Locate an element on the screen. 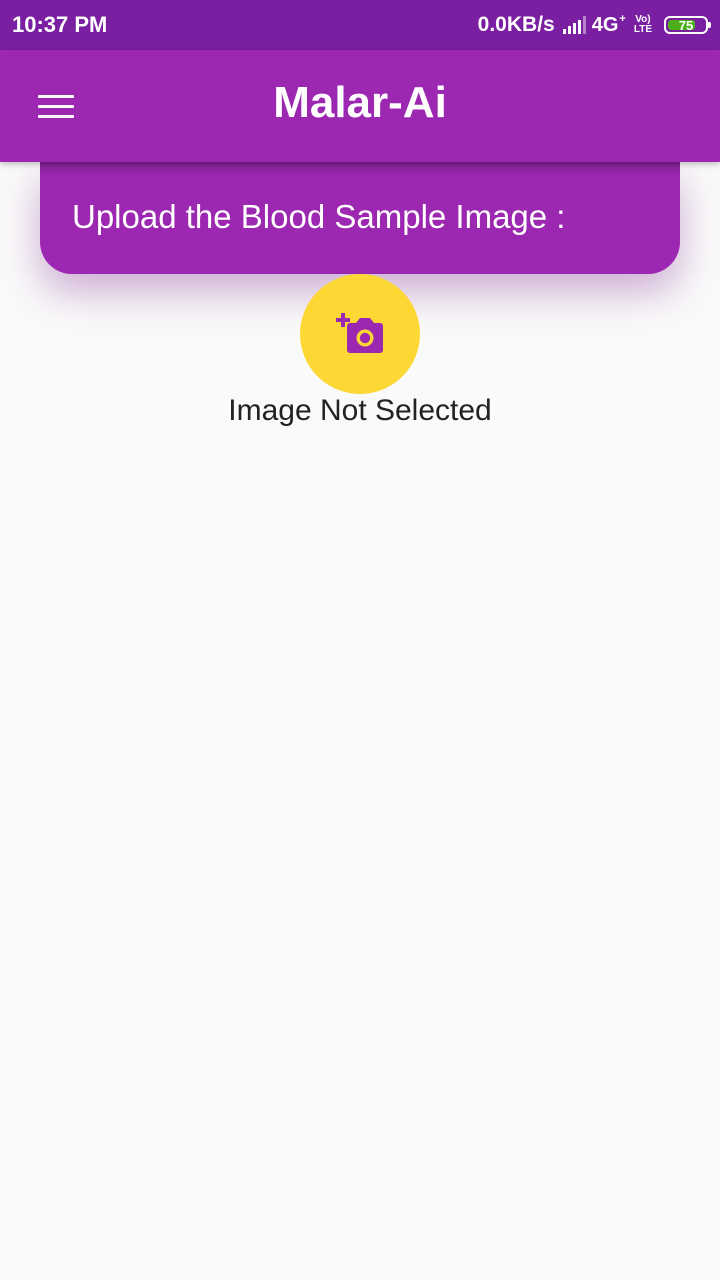 Image resolution: width=720 pixels, height=1280 pixels. battery-icon: 75 is located at coordinates (687, 25).